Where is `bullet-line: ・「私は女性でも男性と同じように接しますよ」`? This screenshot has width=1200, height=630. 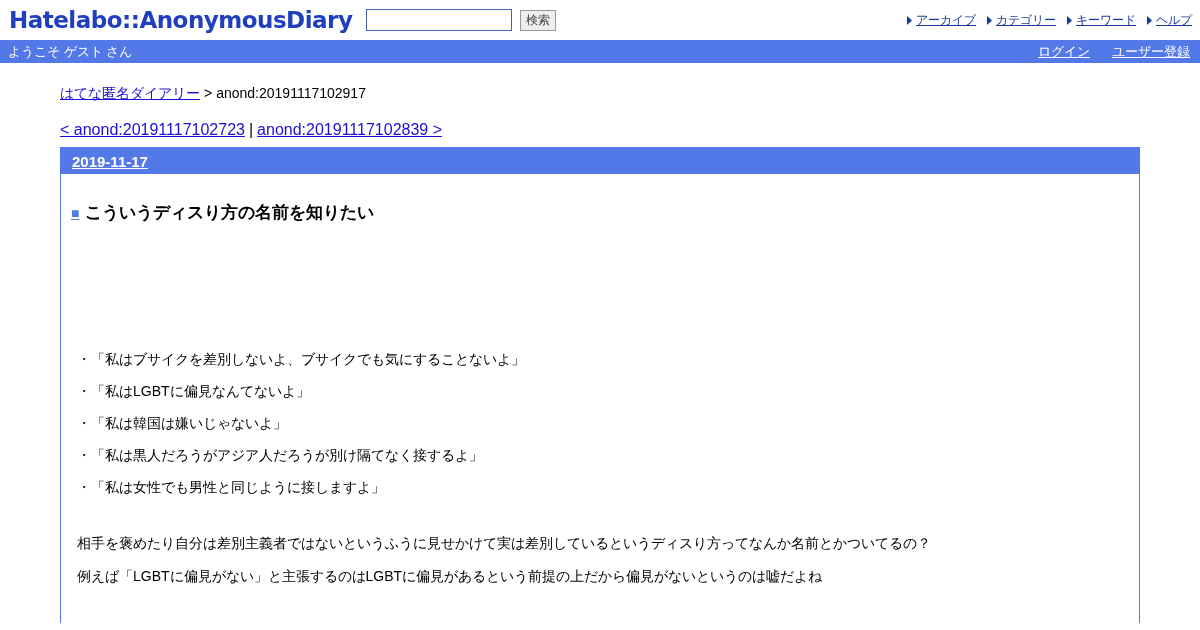 bullet-line: ・「私は女性でも男性と同じように接しますよ」 is located at coordinates (231, 487).